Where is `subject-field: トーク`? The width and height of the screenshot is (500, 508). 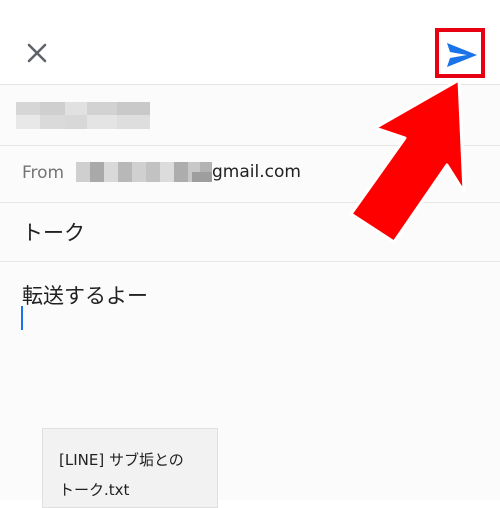 subject-field: トーク is located at coordinates (250, 232).